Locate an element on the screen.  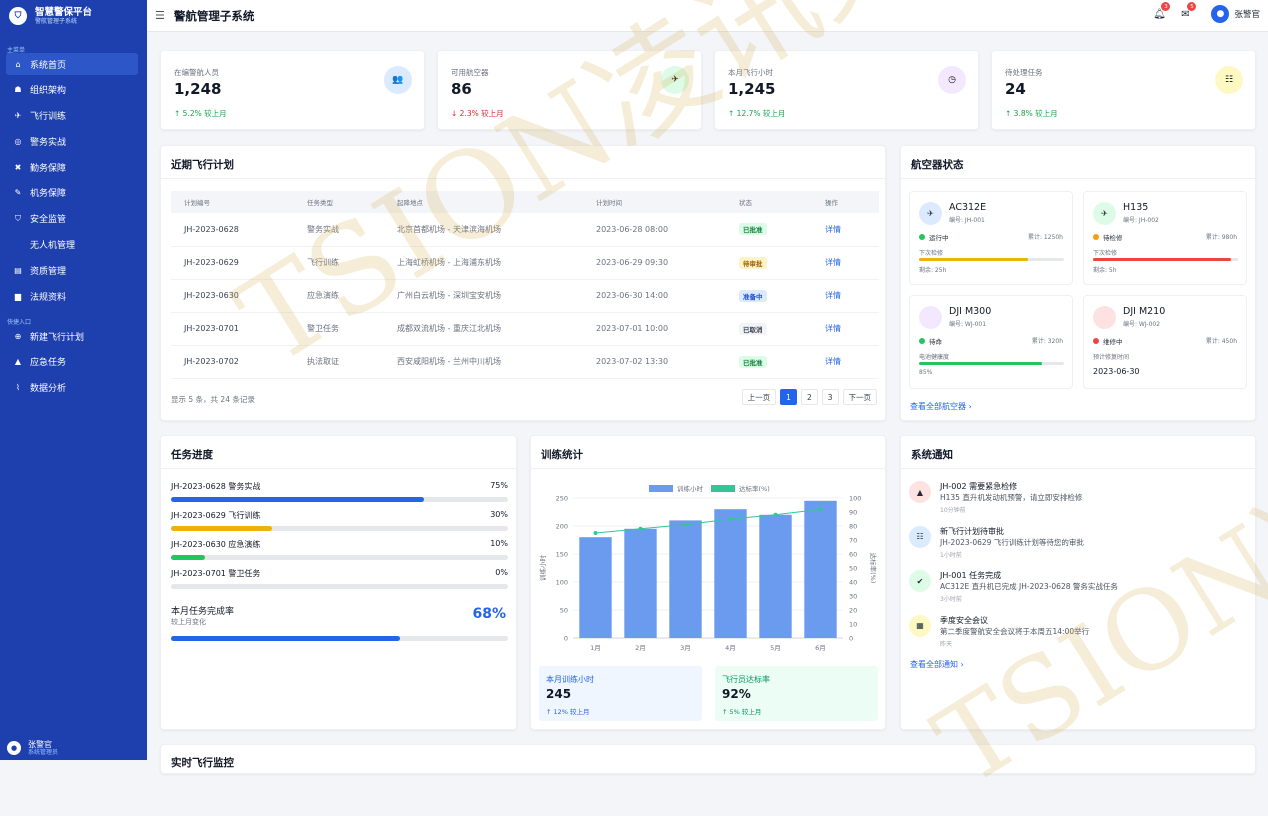
topbar-user-name: 张警官 is located at coordinates (1247, 14).